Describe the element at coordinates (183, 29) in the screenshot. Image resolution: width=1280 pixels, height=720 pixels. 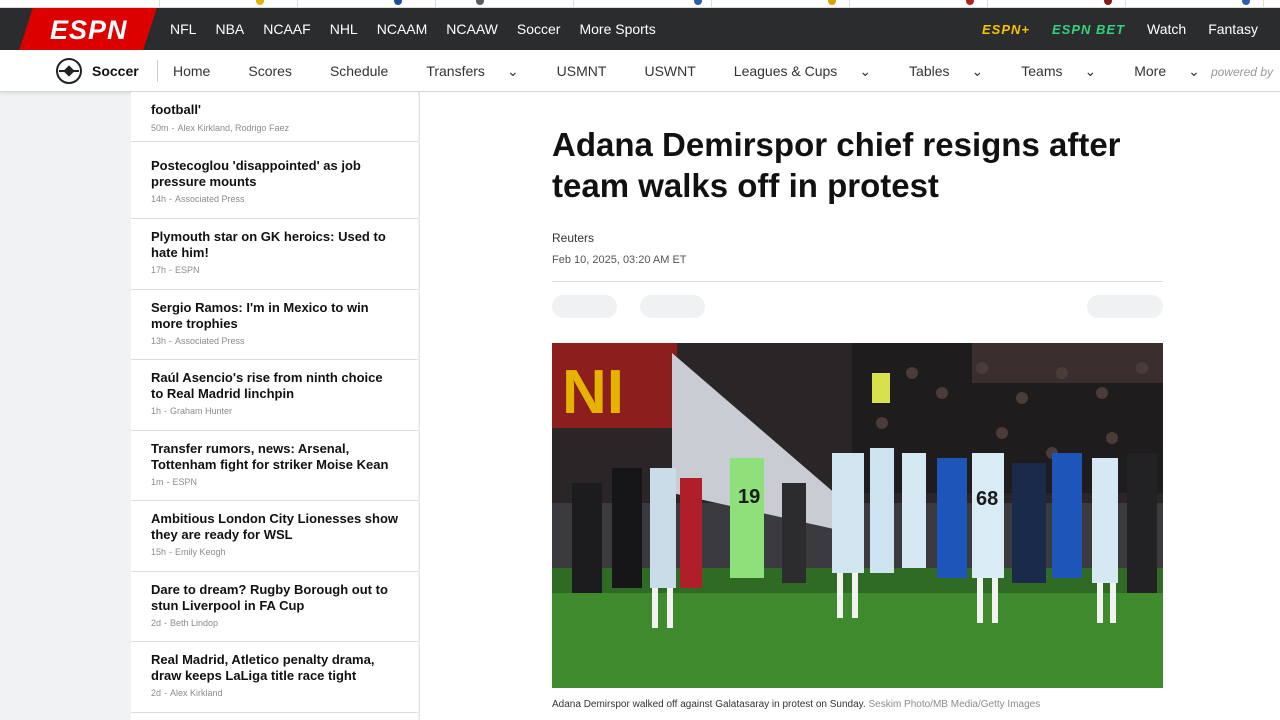
I see `nav-link-nfl: NFL` at that location.